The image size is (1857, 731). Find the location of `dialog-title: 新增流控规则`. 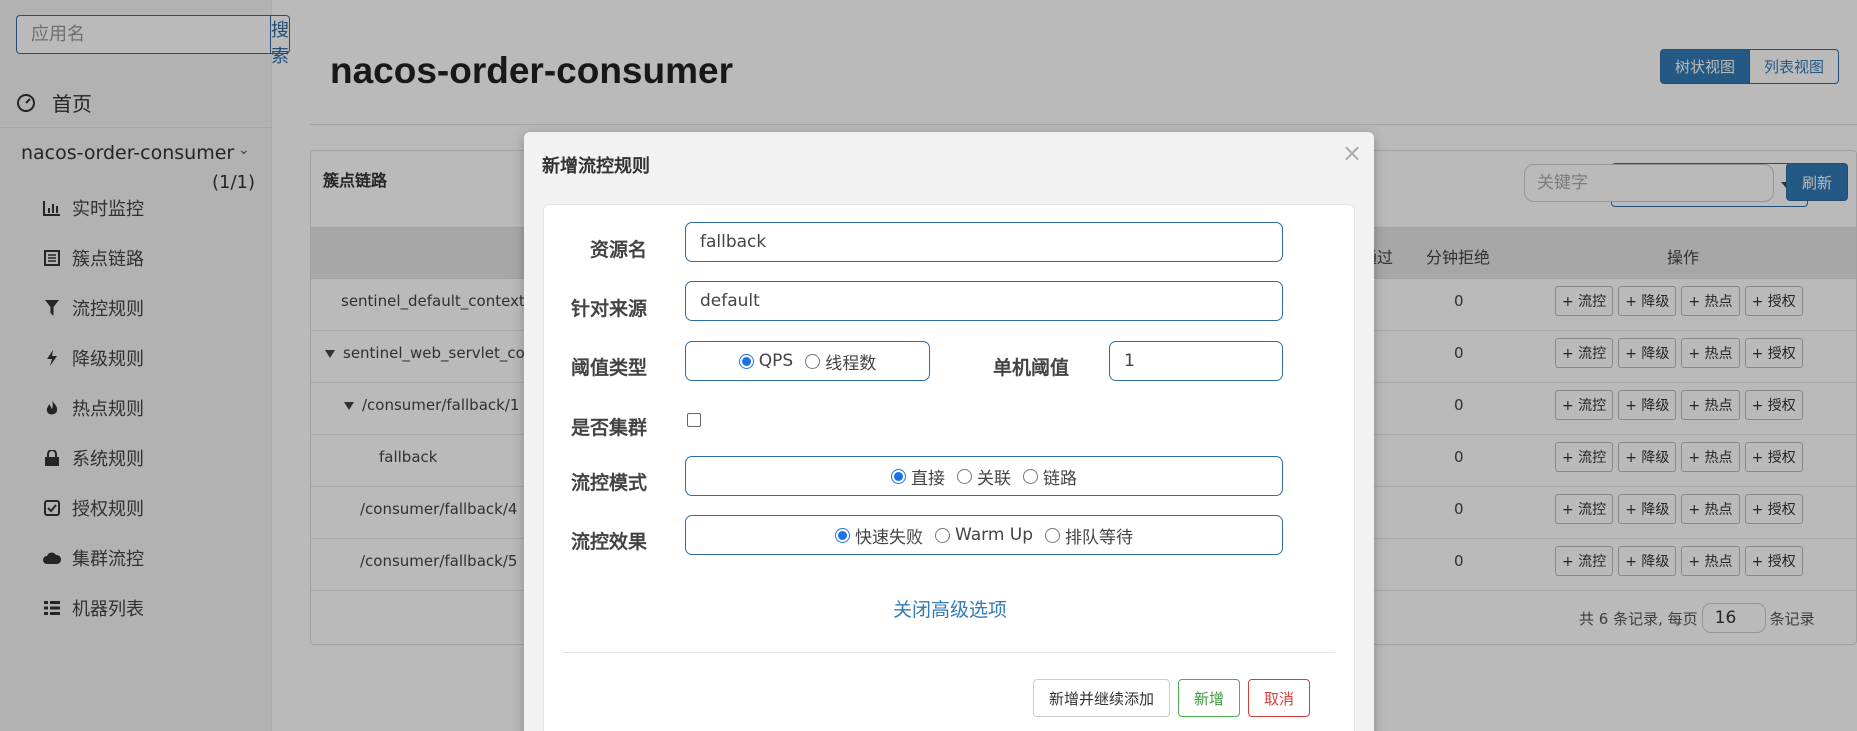

dialog-title: 新增流控规则 is located at coordinates (596, 166).